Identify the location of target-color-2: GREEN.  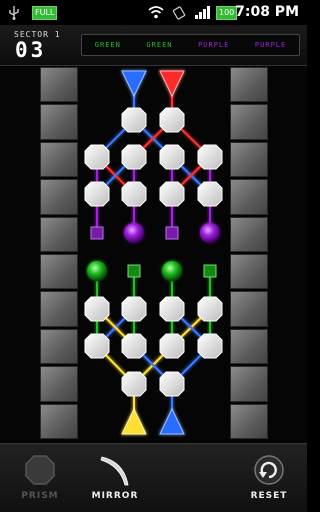
(159, 45).